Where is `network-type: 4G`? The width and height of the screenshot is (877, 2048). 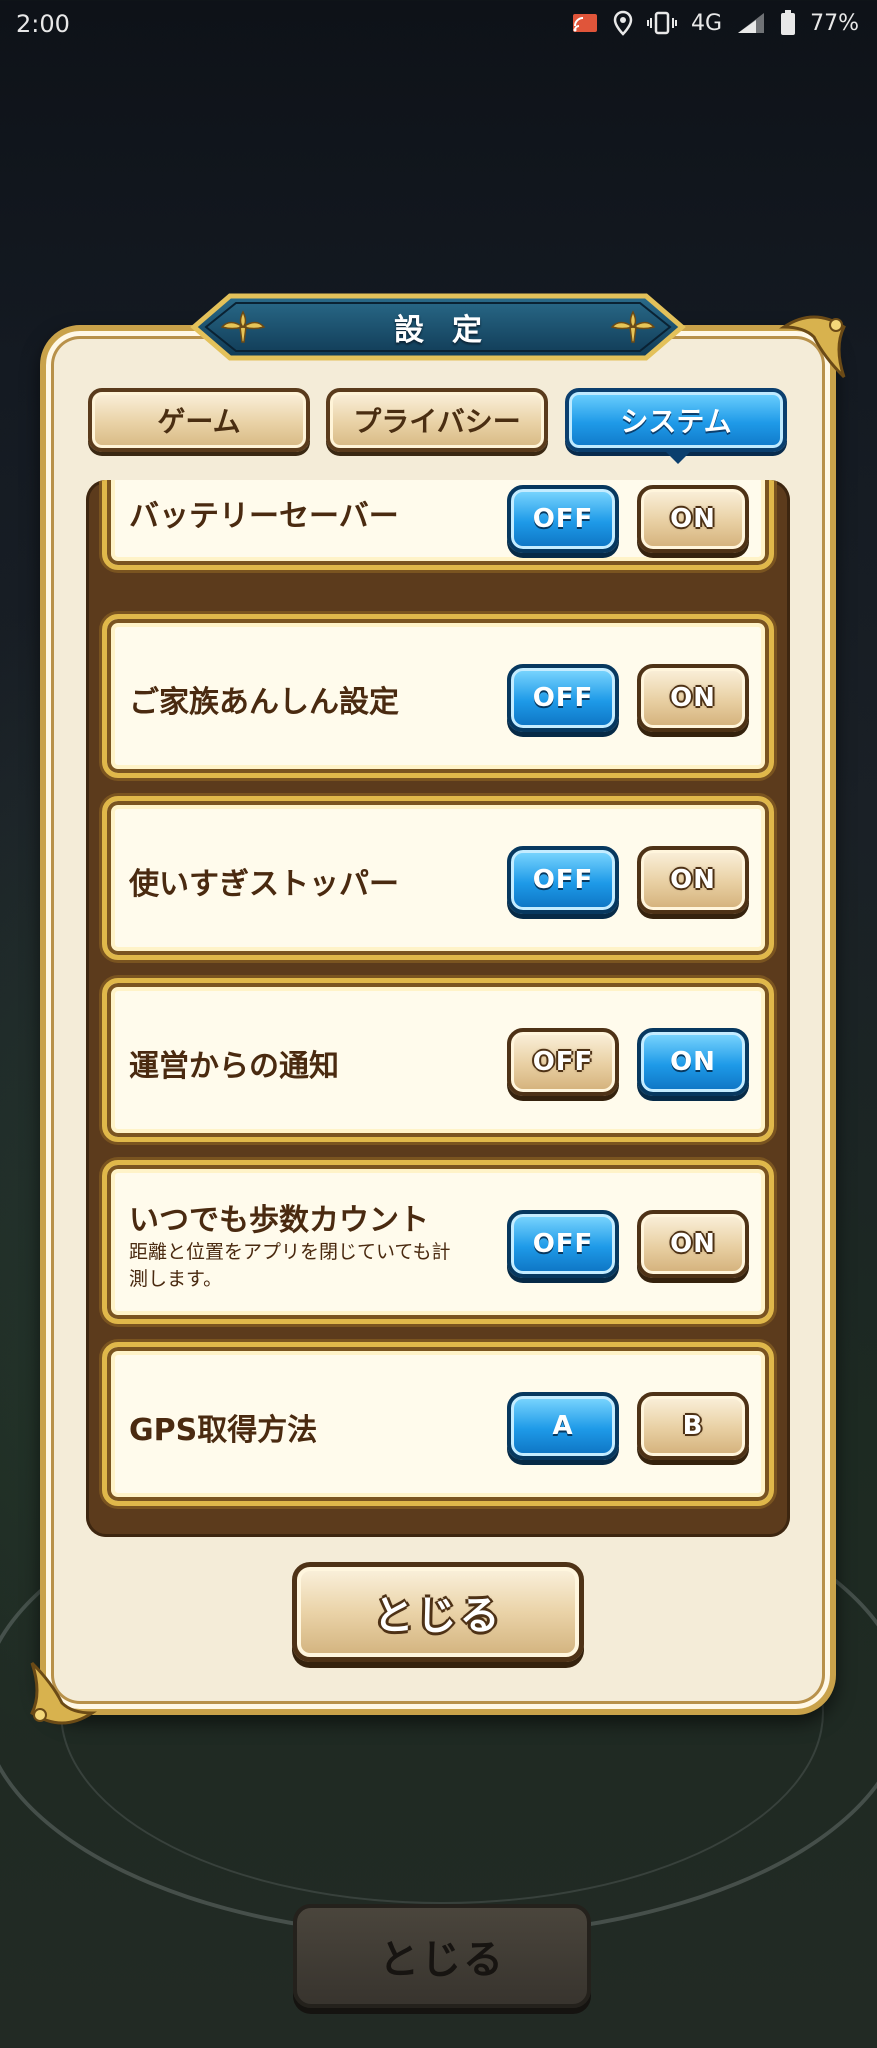 network-type: 4G is located at coordinates (707, 23).